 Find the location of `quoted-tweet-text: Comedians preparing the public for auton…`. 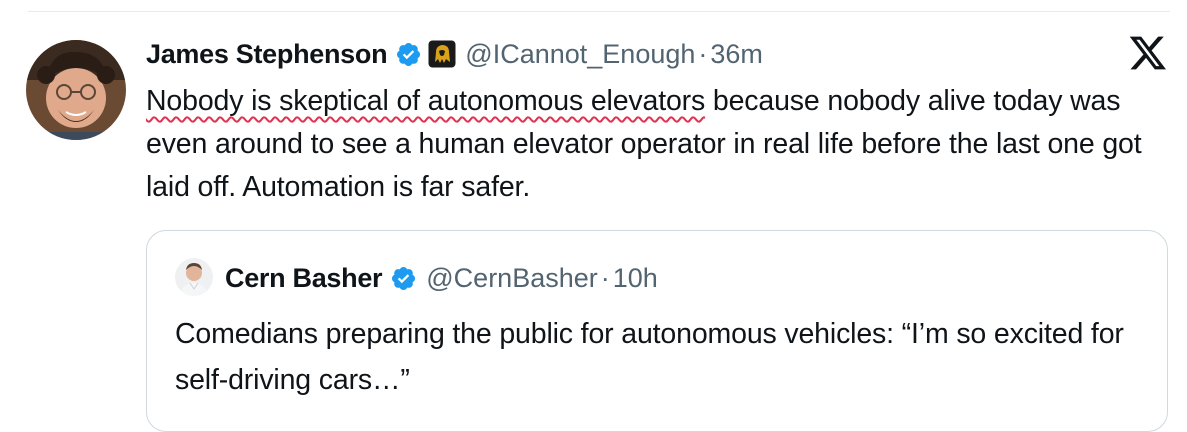

quoted-tweet-text: Comedians preparing the public for auton… is located at coordinates (649, 357).